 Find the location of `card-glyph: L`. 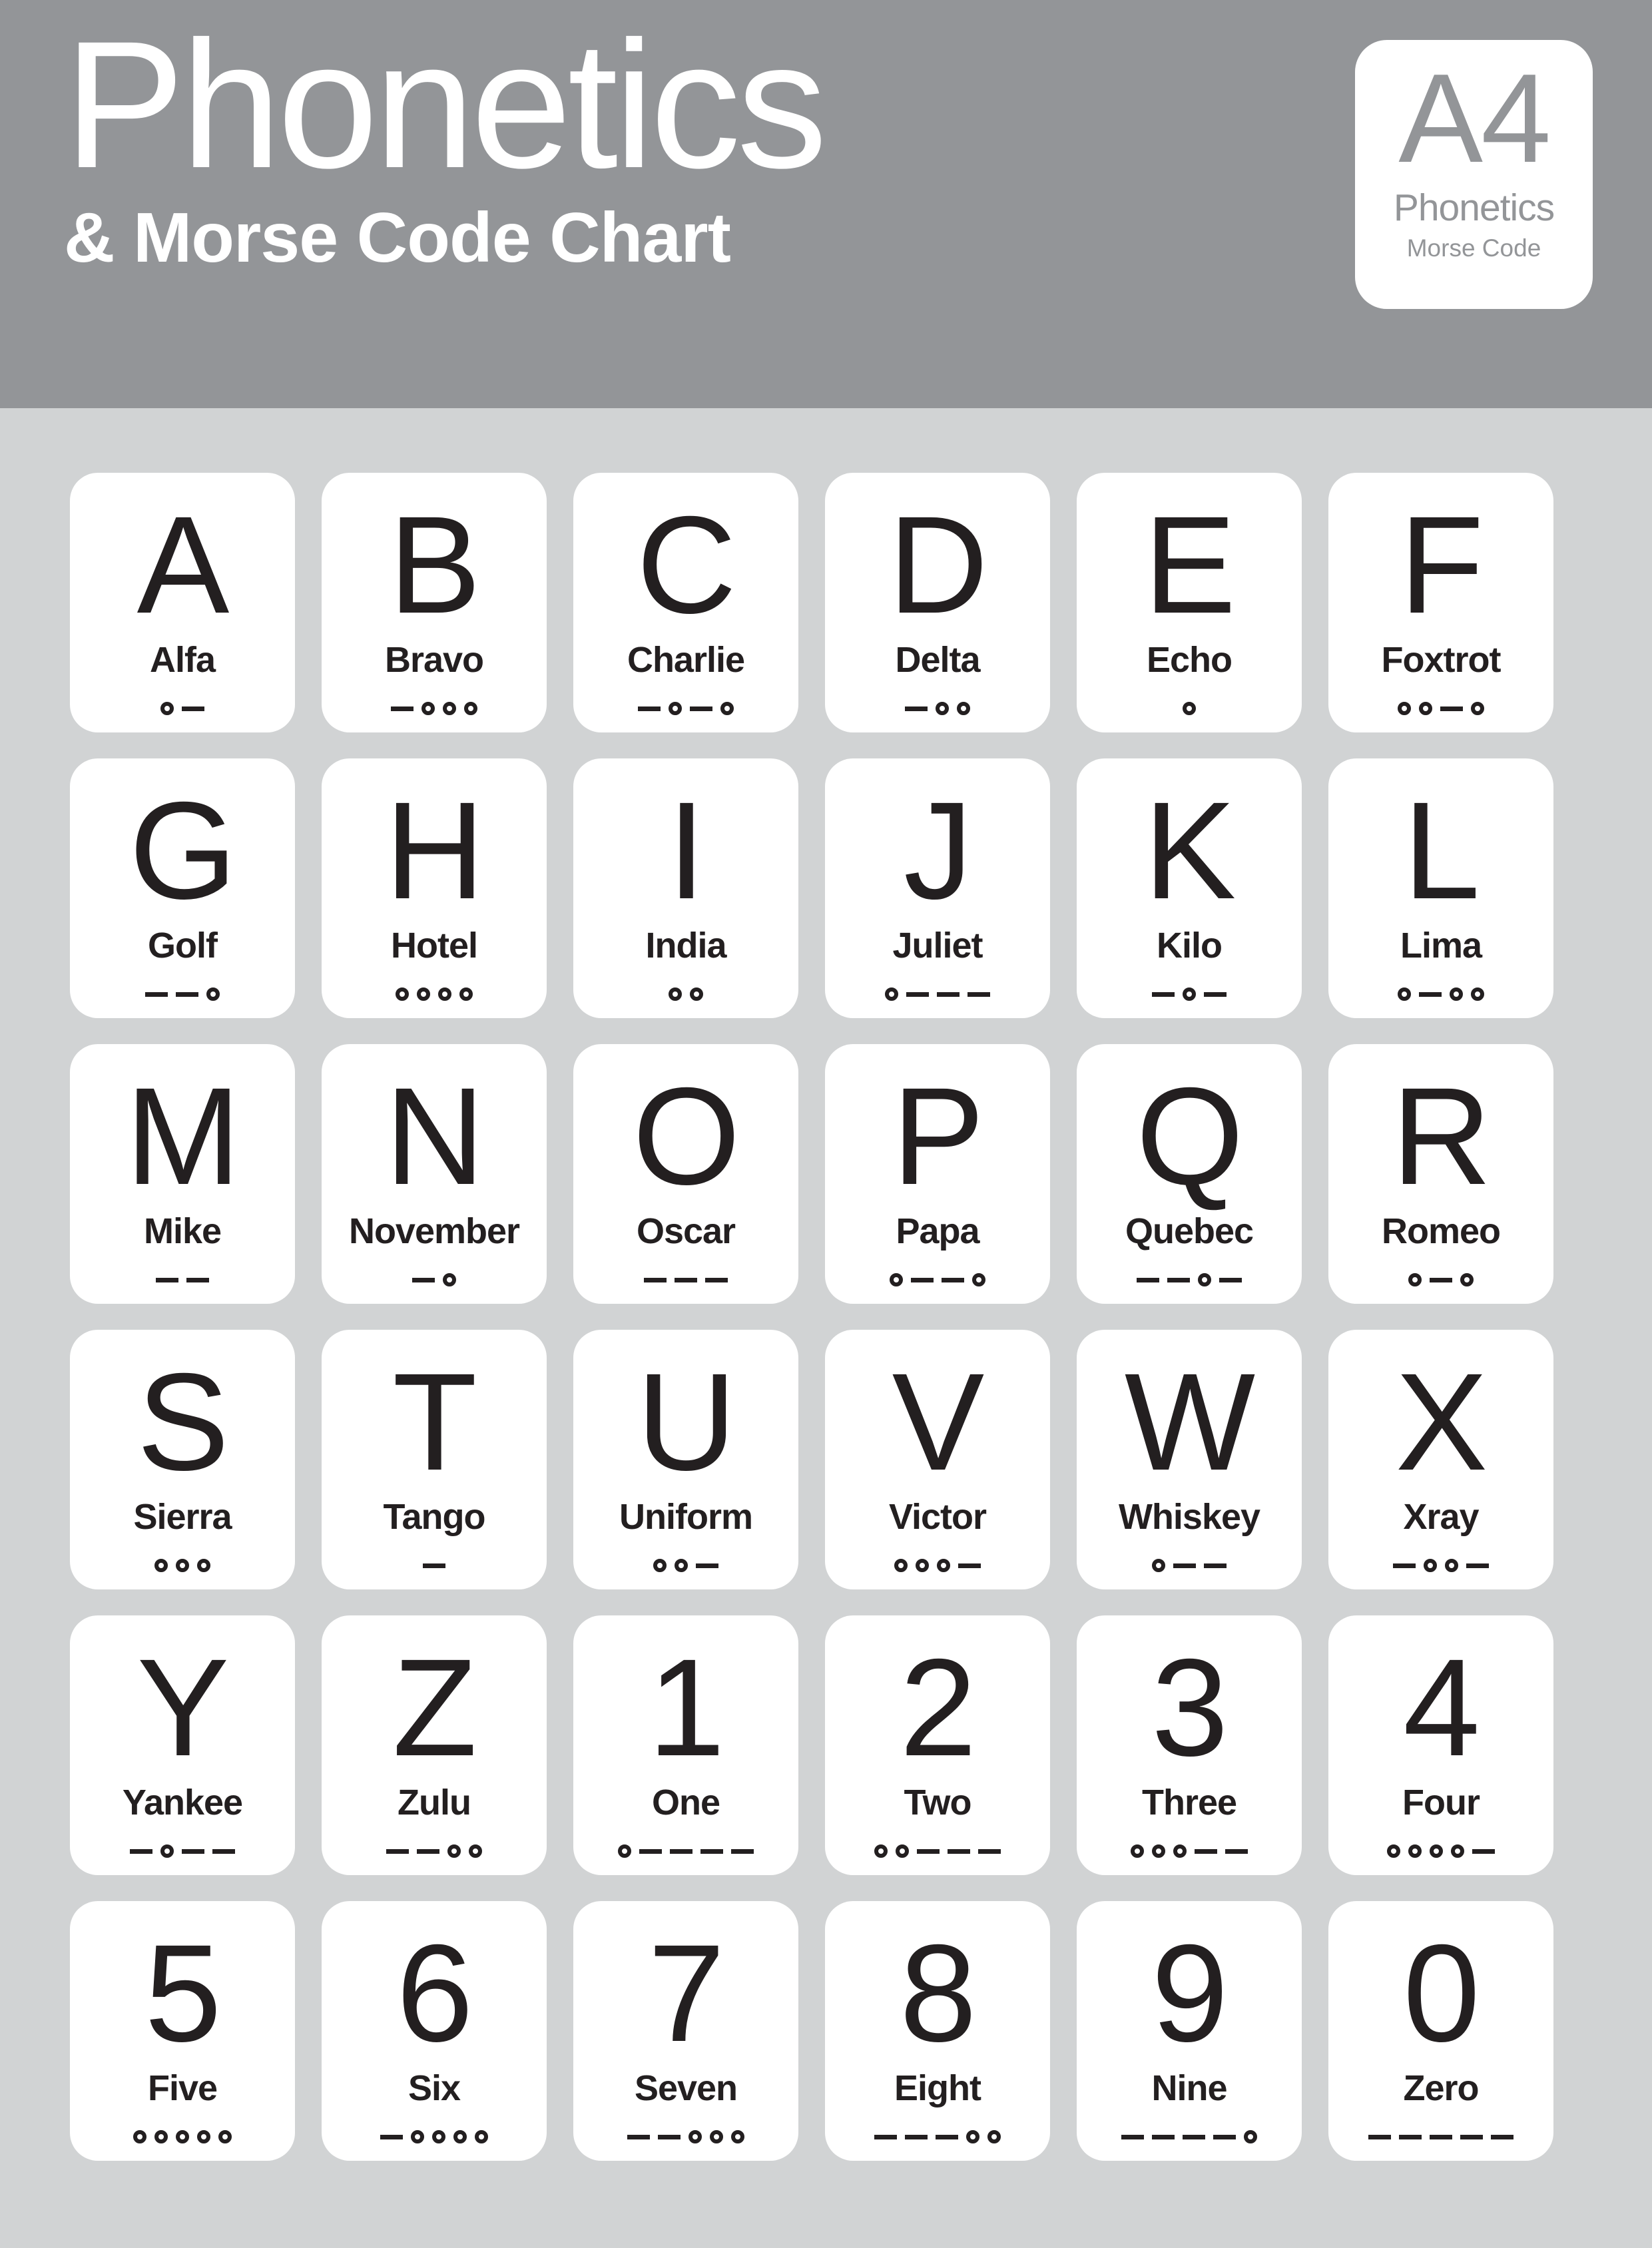

card-glyph: L is located at coordinates (1441, 851).